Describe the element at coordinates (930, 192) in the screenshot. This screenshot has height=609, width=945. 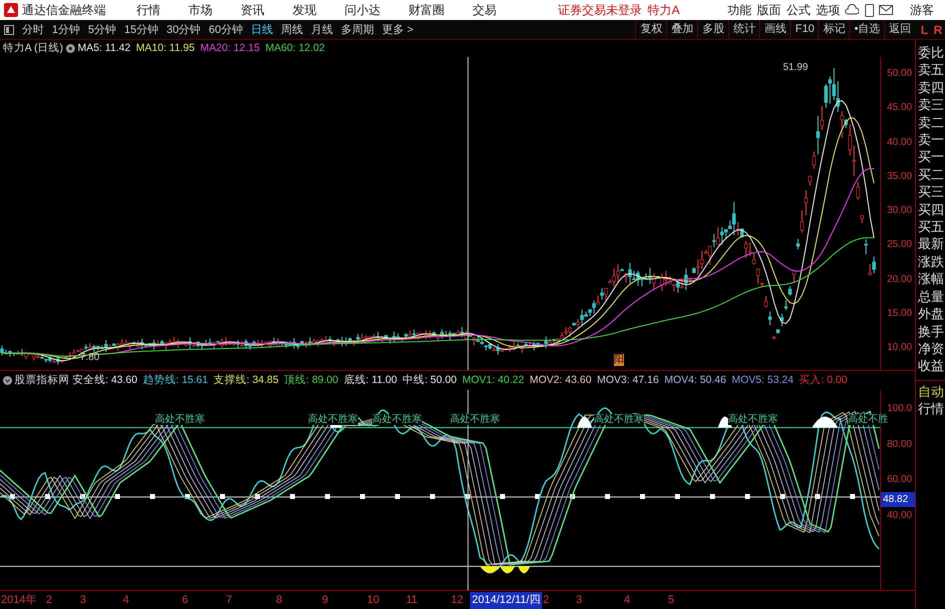
I see `quote-field-label: 买三` at that location.